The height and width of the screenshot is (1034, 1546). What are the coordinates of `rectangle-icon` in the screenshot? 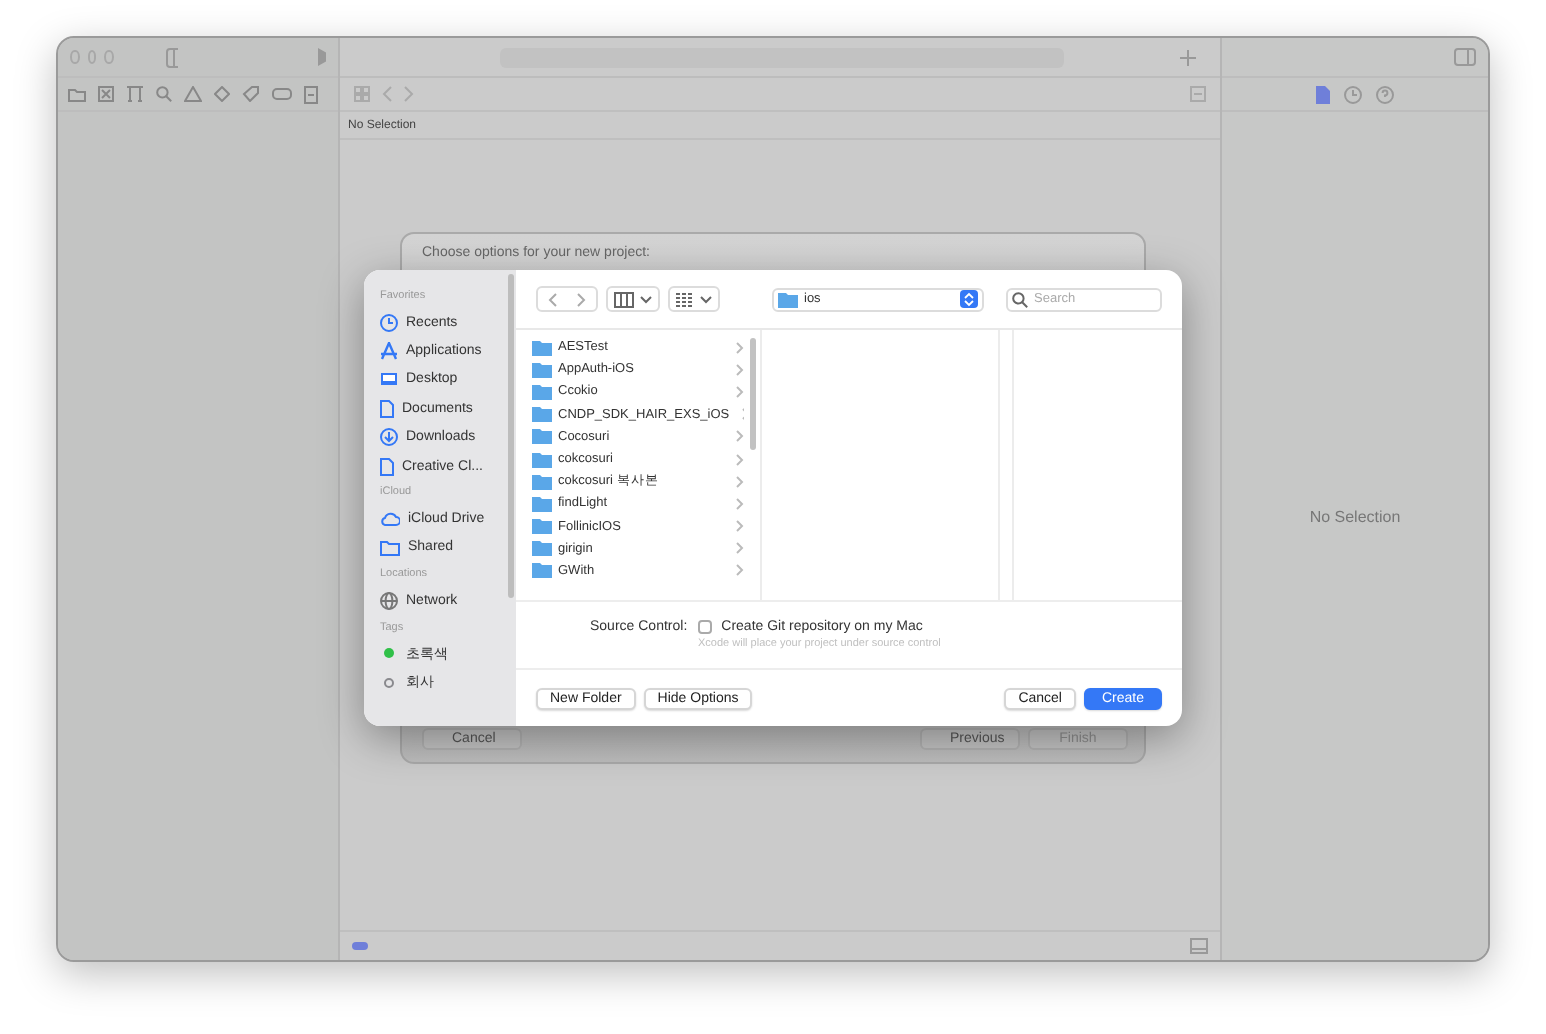 It's located at (282, 94).